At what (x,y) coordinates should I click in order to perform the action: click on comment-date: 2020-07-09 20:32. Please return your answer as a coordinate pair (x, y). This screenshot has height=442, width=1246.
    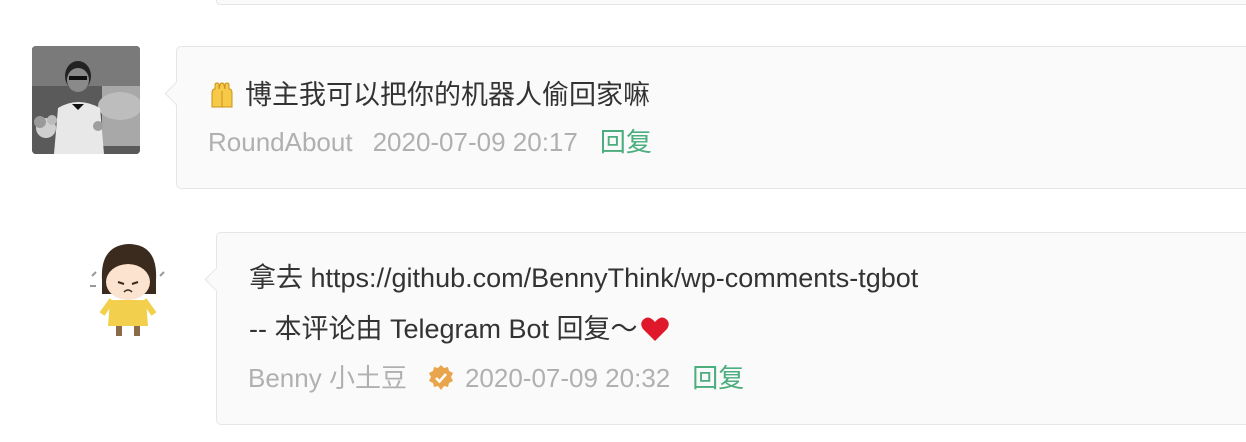
    Looking at the image, I should click on (567, 378).